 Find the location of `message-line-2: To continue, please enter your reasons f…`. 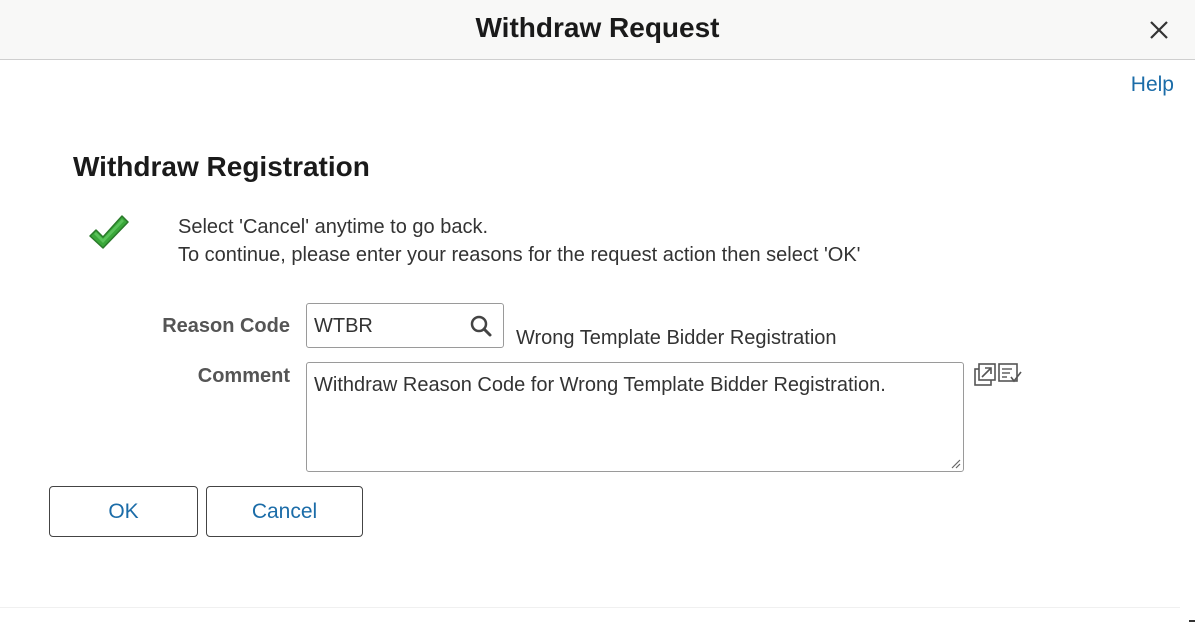

message-line-2: To continue, please enter your reasons f… is located at coordinates (519, 255).